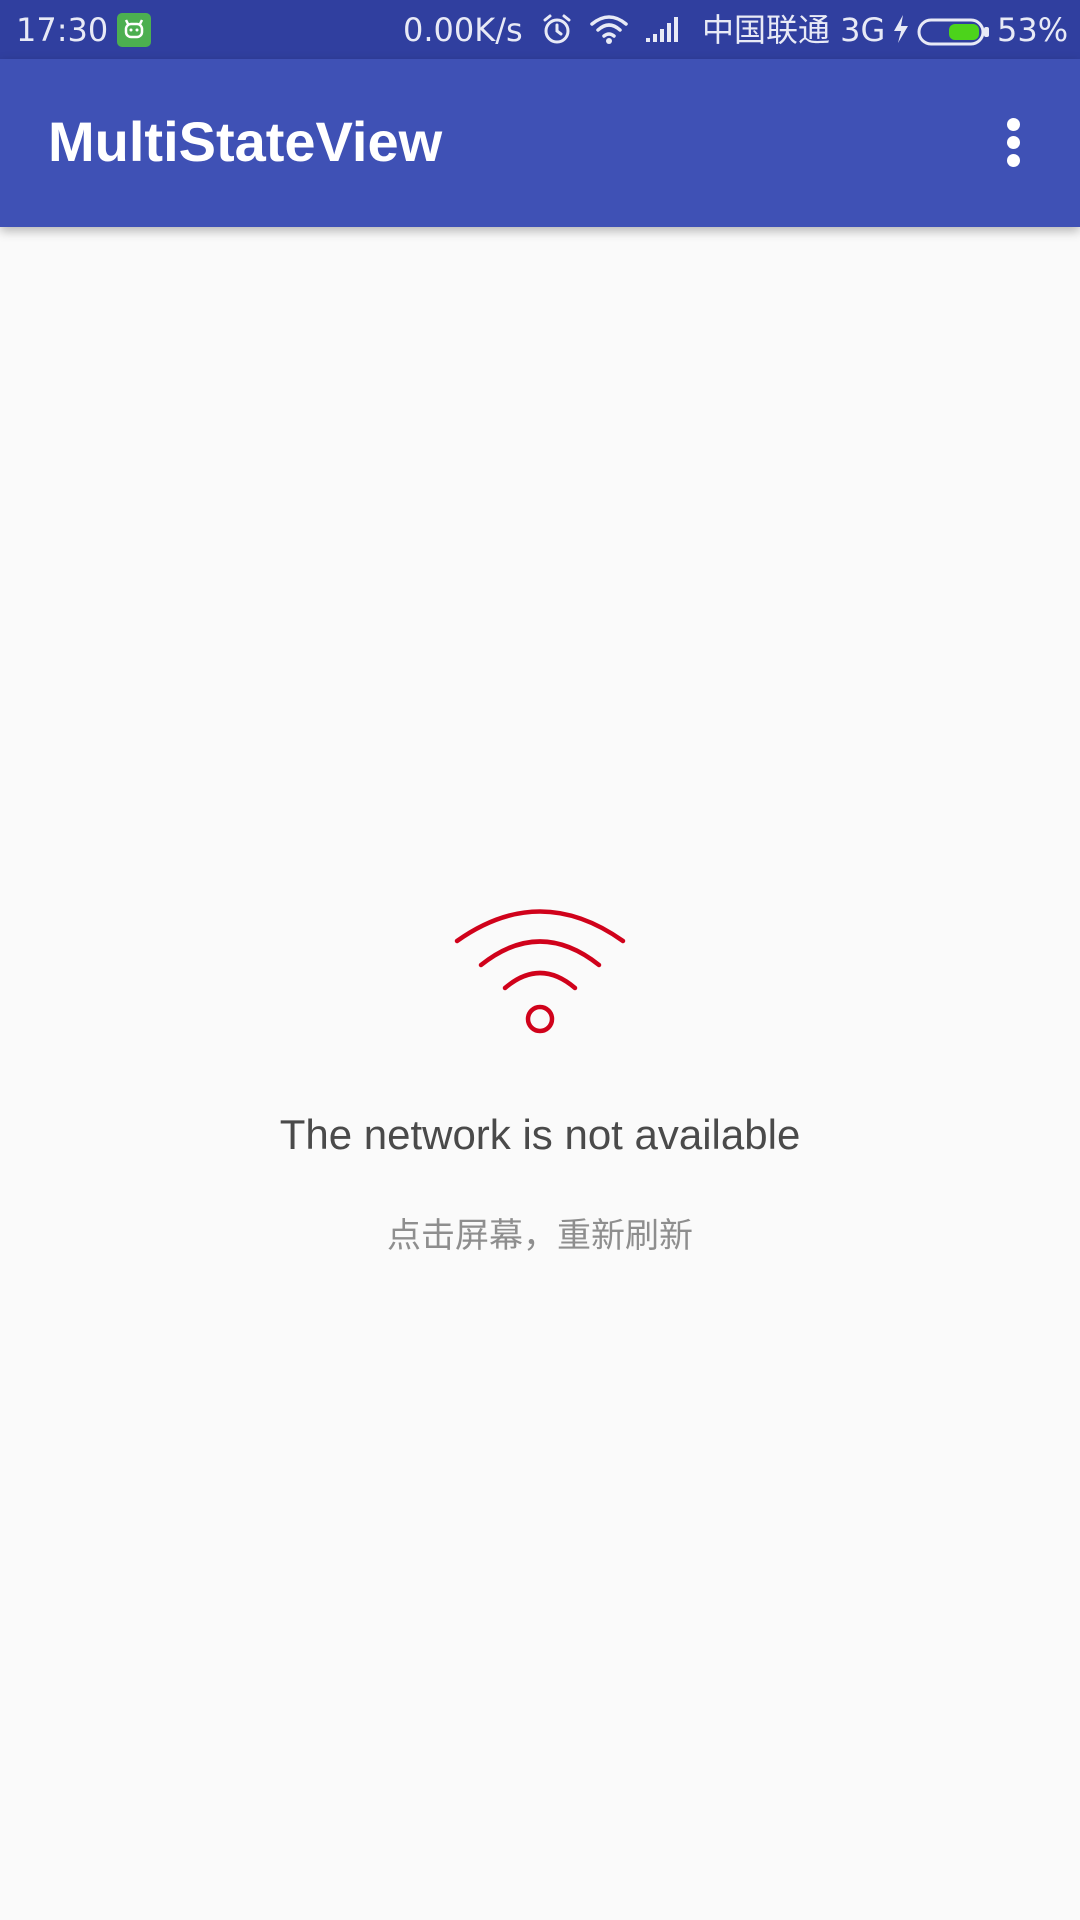  I want to click on app-bar: MultiStateView, so click(540, 143).